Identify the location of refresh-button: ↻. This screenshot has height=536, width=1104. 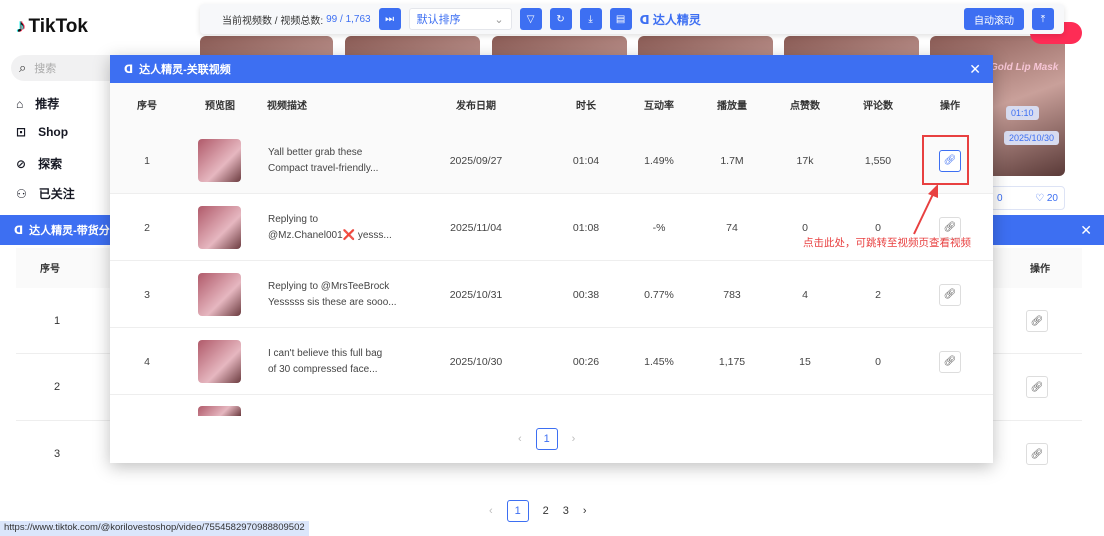
(560, 19).